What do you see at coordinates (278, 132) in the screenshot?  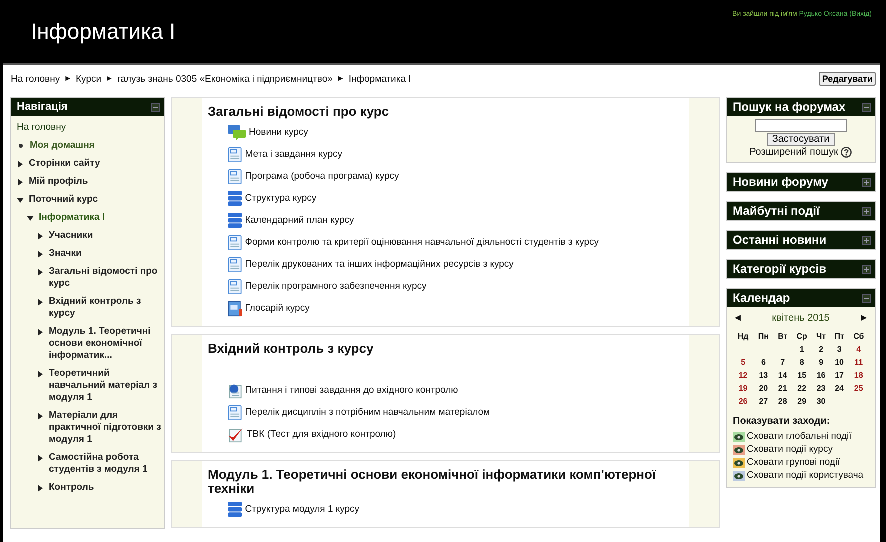 I see `activity-link: Новини курсу` at bounding box center [278, 132].